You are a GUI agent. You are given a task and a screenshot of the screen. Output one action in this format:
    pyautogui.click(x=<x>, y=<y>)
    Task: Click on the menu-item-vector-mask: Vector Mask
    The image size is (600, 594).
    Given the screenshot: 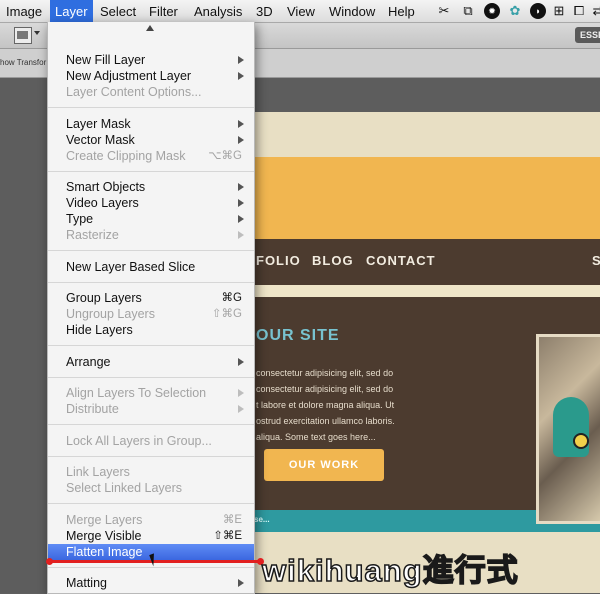 What is the action you would take?
    pyautogui.click(x=151, y=140)
    